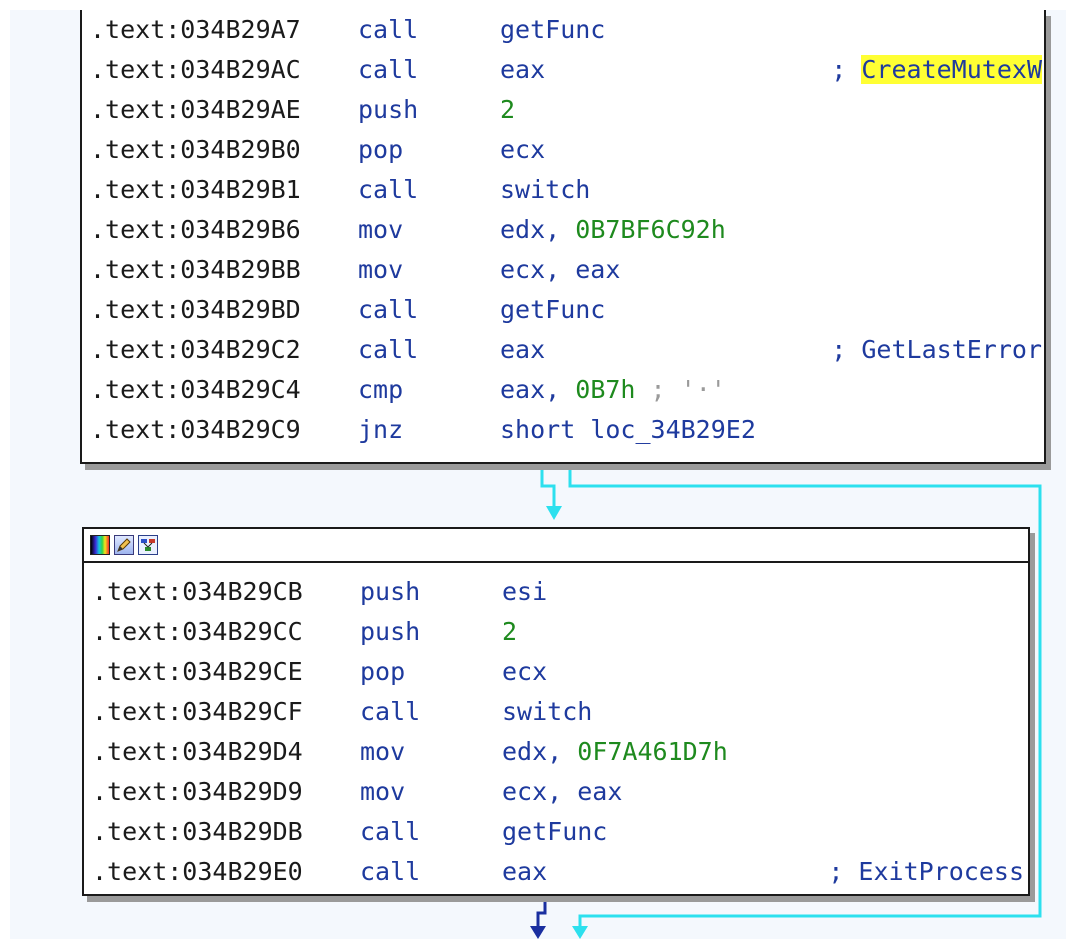  What do you see at coordinates (124, 545) in the screenshot?
I see `rename-node-icon` at bounding box center [124, 545].